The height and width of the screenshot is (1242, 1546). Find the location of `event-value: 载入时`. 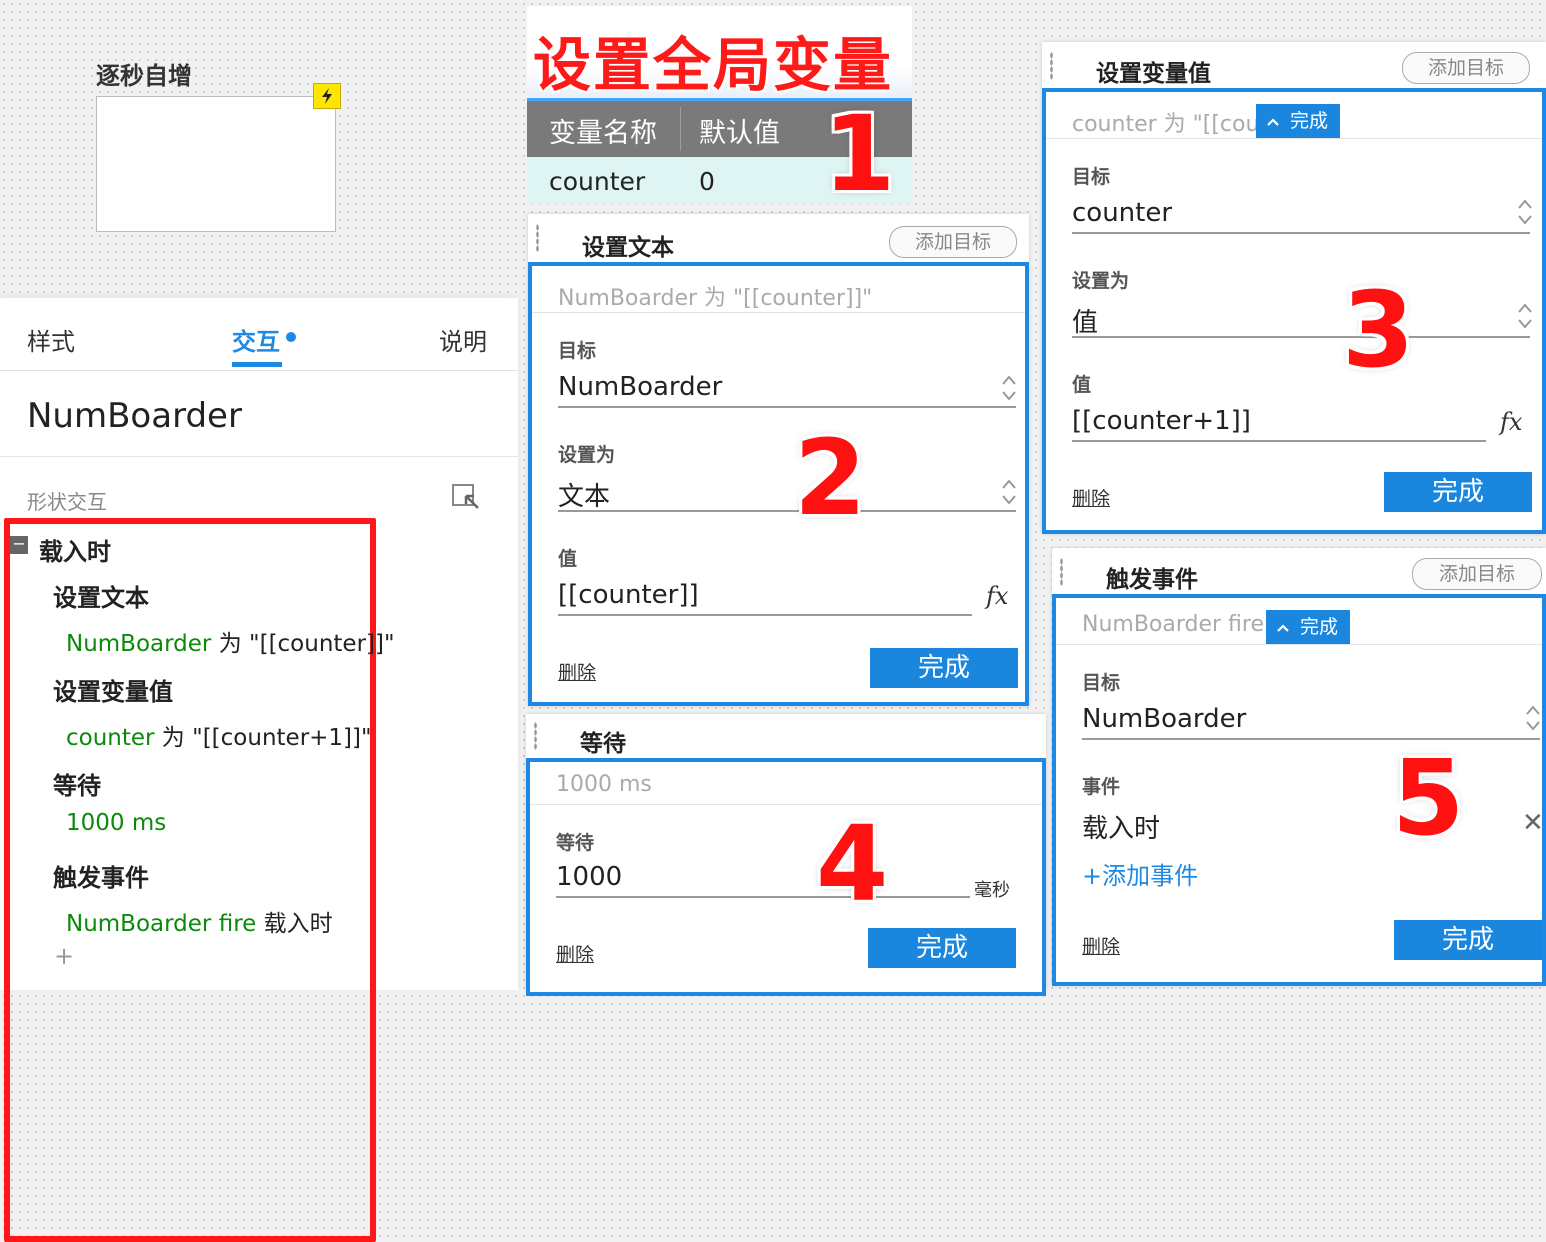

event-value: 载入时 is located at coordinates (1121, 829).